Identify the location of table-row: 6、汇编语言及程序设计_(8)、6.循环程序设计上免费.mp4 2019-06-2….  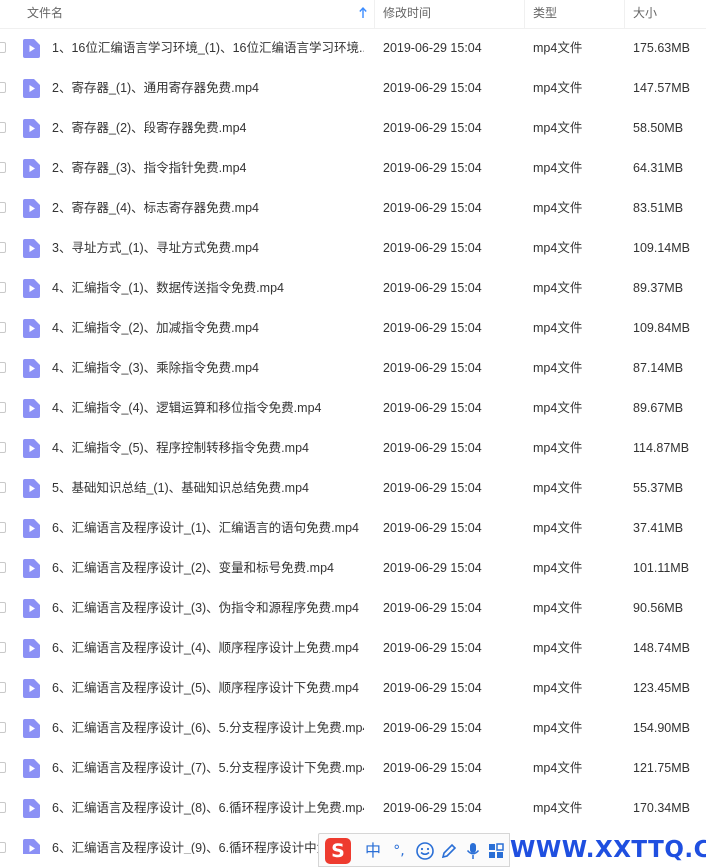
(353, 808).